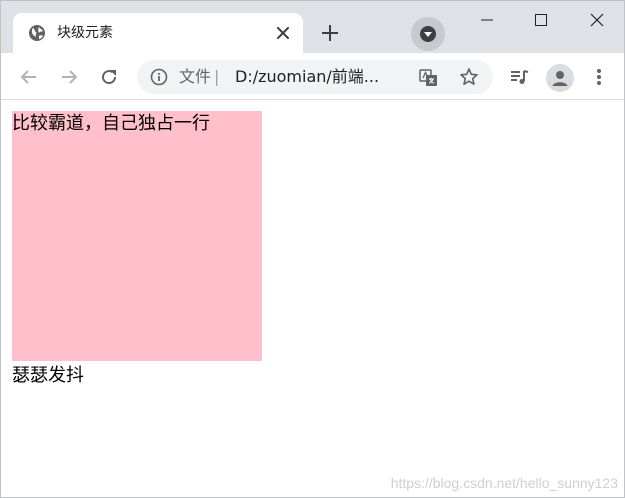  Describe the element at coordinates (37, 33) in the screenshot. I see `globe-icon` at that location.